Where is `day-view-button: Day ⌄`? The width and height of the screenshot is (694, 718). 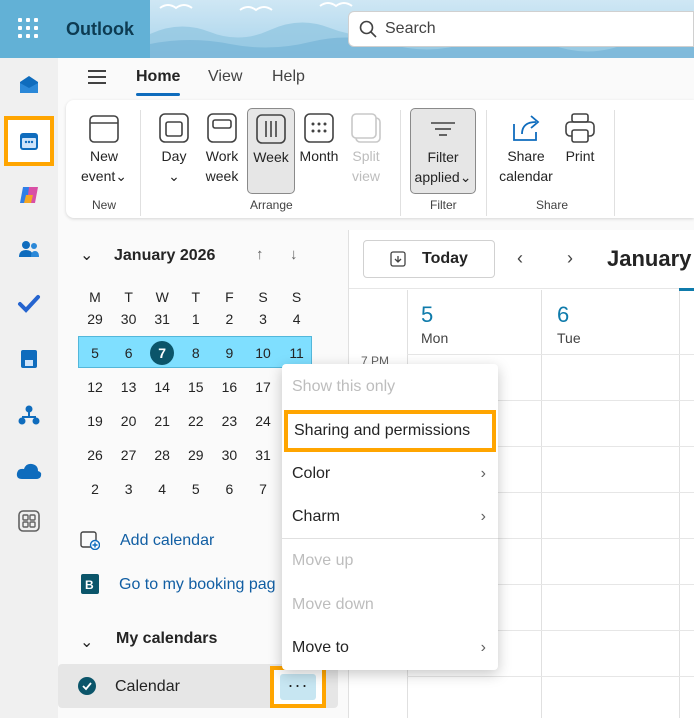 day-view-button: Day ⌄ is located at coordinates (174, 147).